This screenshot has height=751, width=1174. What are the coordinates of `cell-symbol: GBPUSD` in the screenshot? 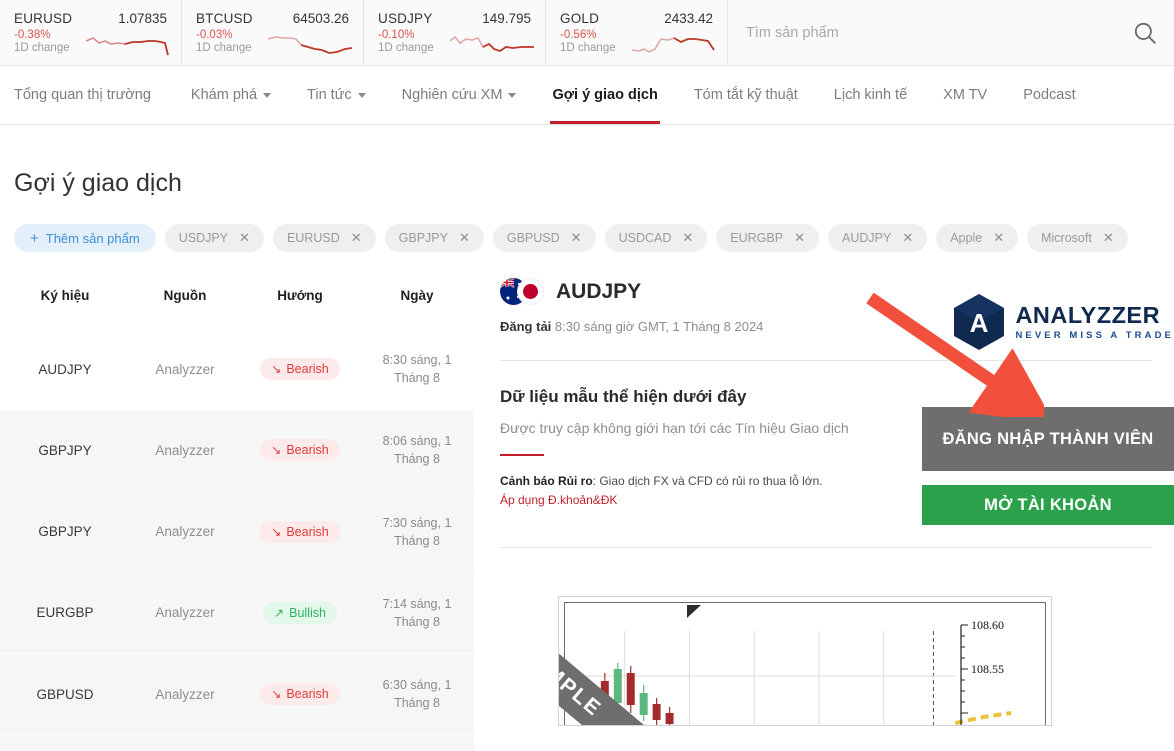 It's located at (65, 694).